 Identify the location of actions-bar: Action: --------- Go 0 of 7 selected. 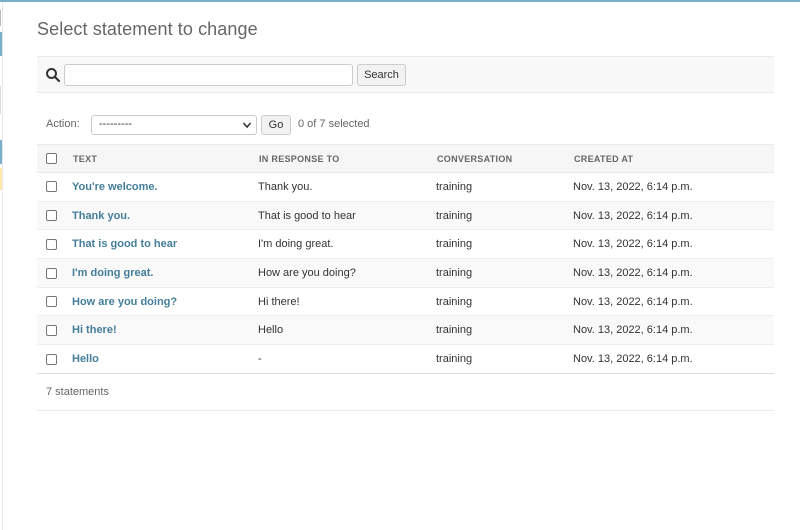
(405, 125).